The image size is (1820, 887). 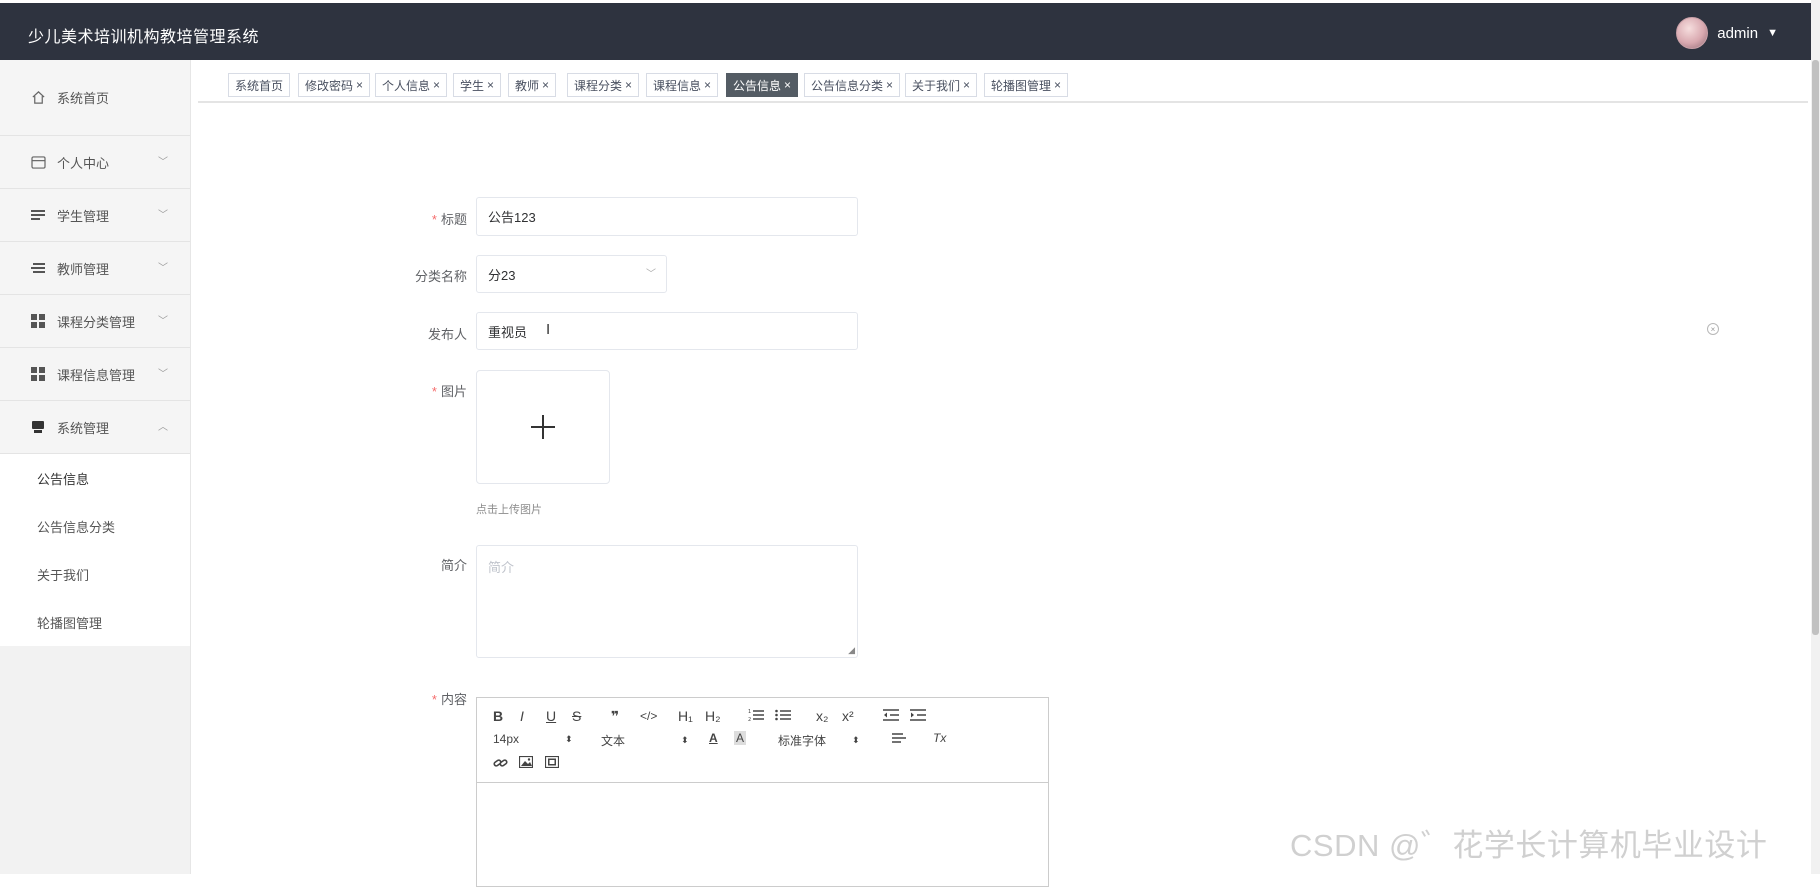 I want to click on header-select: 文本 ⬍, so click(x=645, y=740).